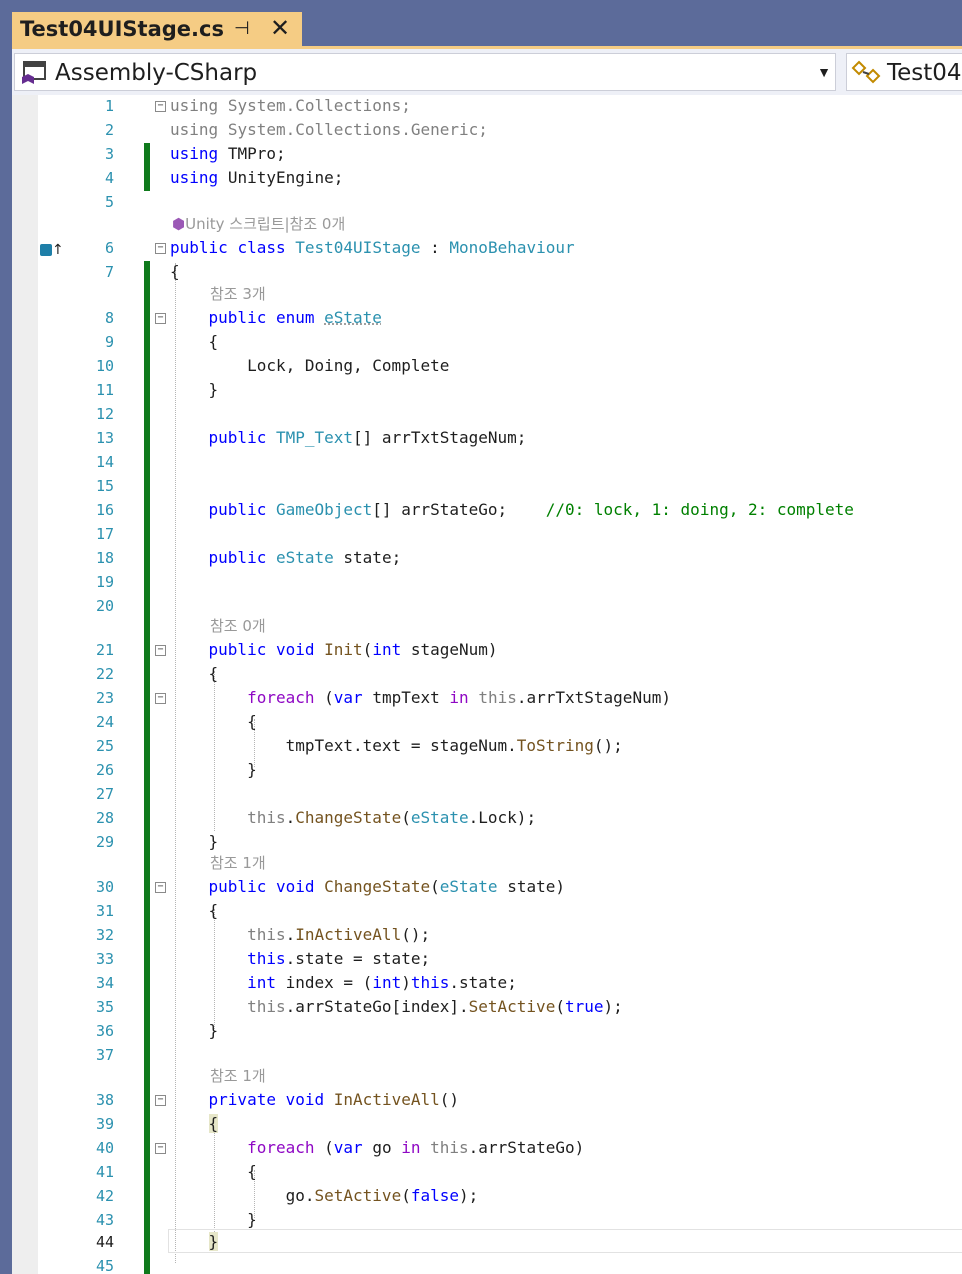  I want to click on code-line: 25 tmpText.text = stageNum.ToString();, so click(487, 747).